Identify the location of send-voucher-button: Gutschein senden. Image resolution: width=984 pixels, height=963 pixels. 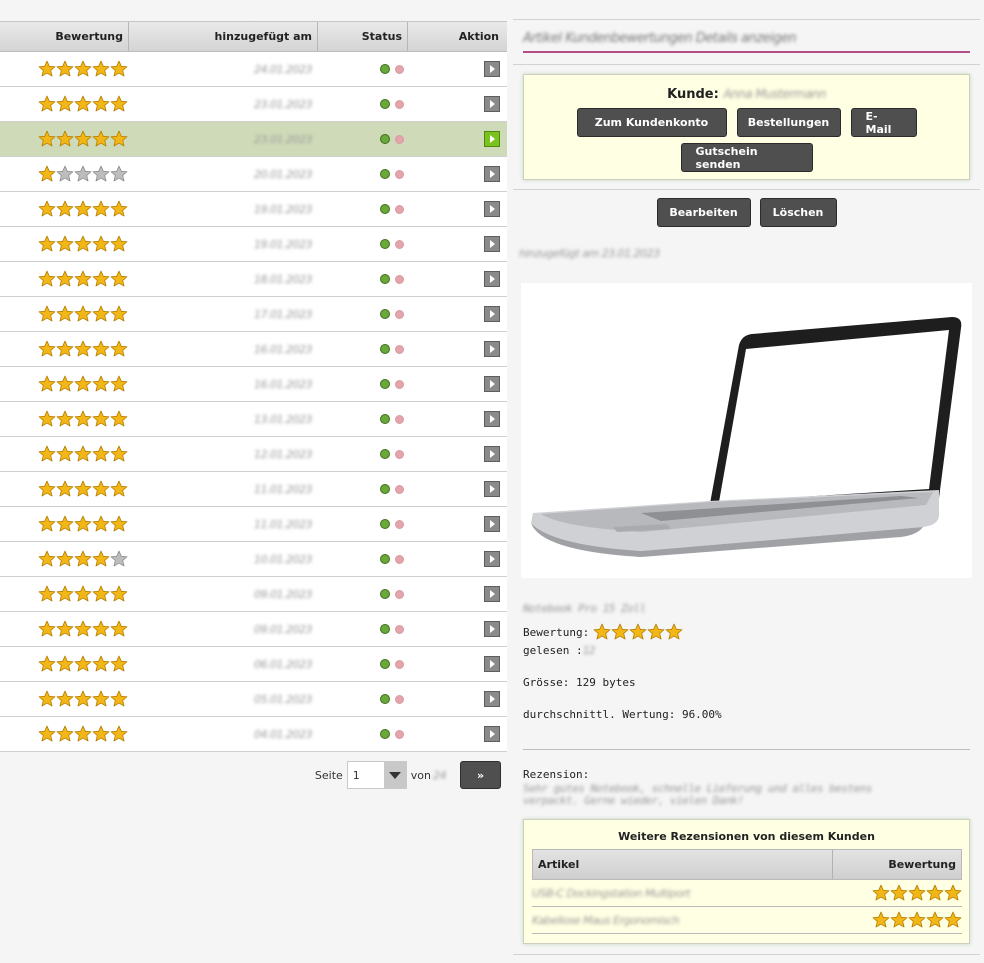
(746, 157).